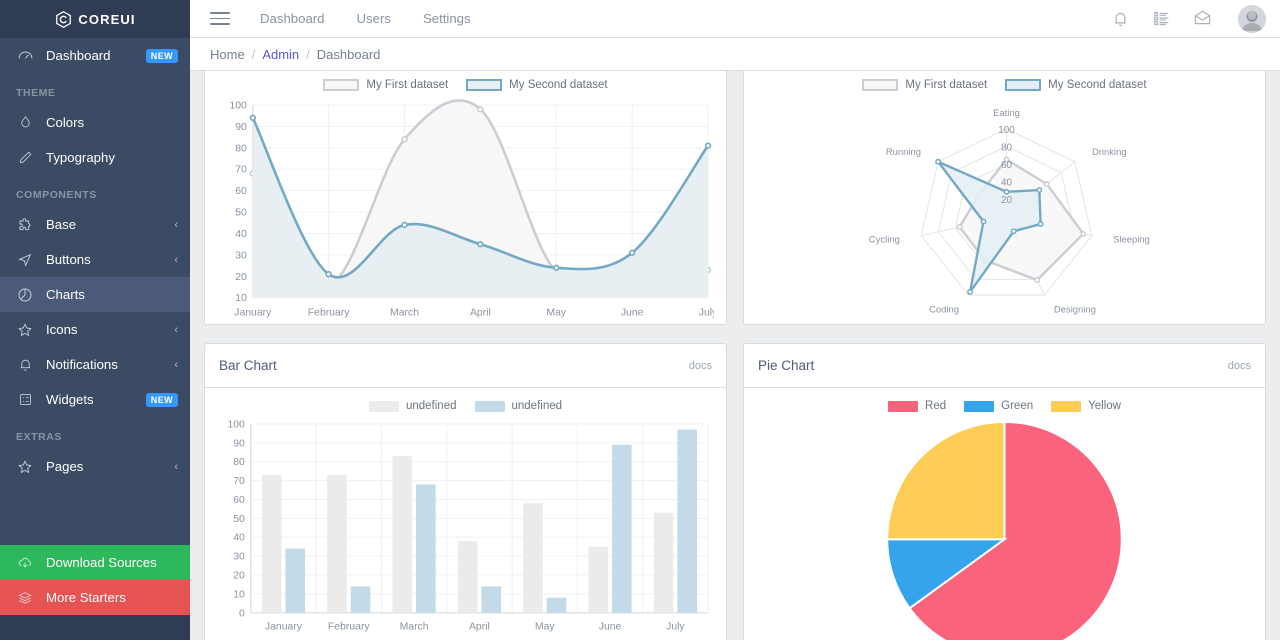 This screenshot has height=640, width=1280. What do you see at coordinates (220, 18) in the screenshot?
I see `hamburger-icon` at bounding box center [220, 18].